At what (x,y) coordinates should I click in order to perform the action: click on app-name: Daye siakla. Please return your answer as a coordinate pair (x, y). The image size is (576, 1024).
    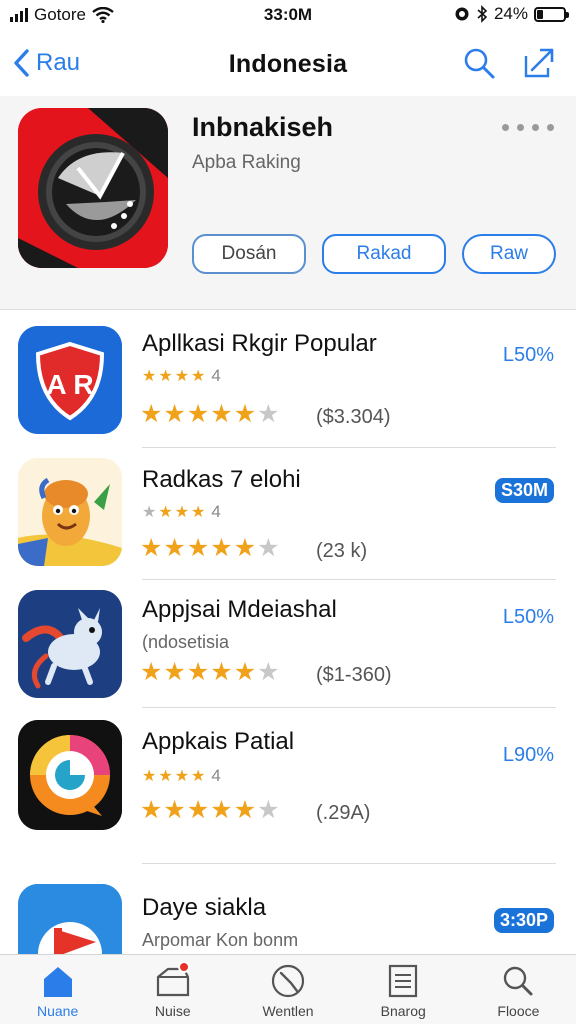
    Looking at the image, I should click on (204, 907).